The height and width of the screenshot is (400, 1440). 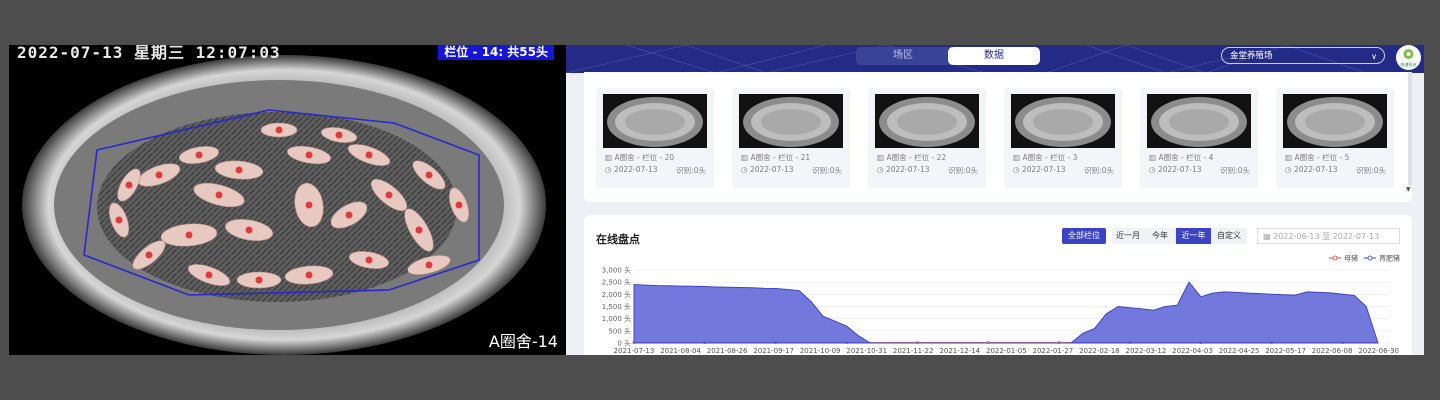 What do you see at coordinates (1408, 189) in the screenshot?
I see `scroll-down-icon: ▼` at bounding box center [1408, 189].